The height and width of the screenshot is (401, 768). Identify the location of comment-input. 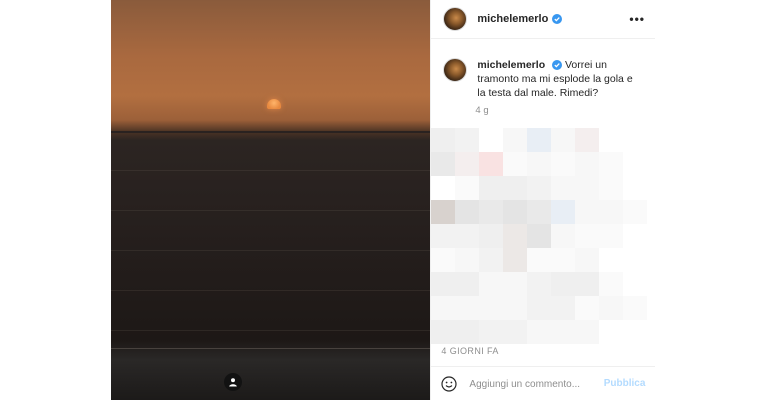
(539, 384).